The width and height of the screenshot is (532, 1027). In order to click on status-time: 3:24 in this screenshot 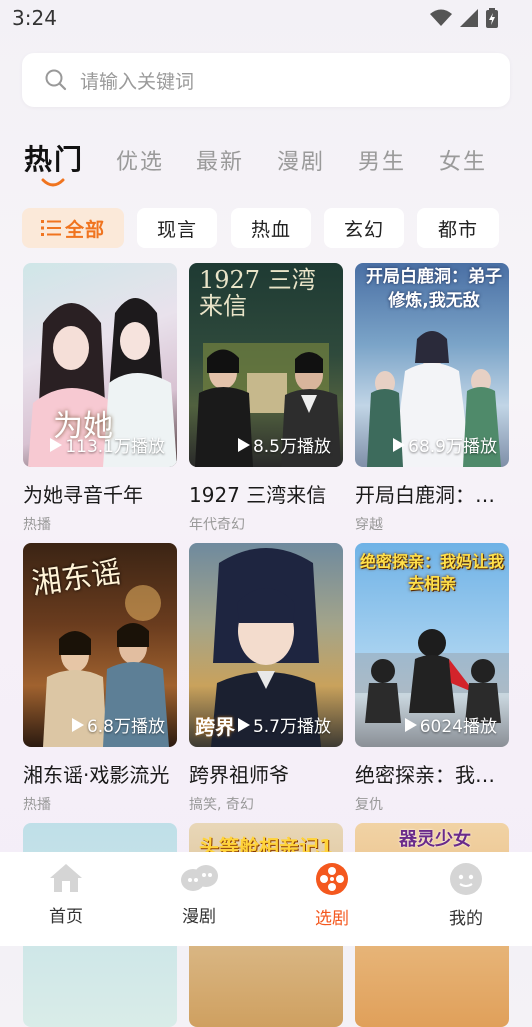, I will do `click(34, 18)`.